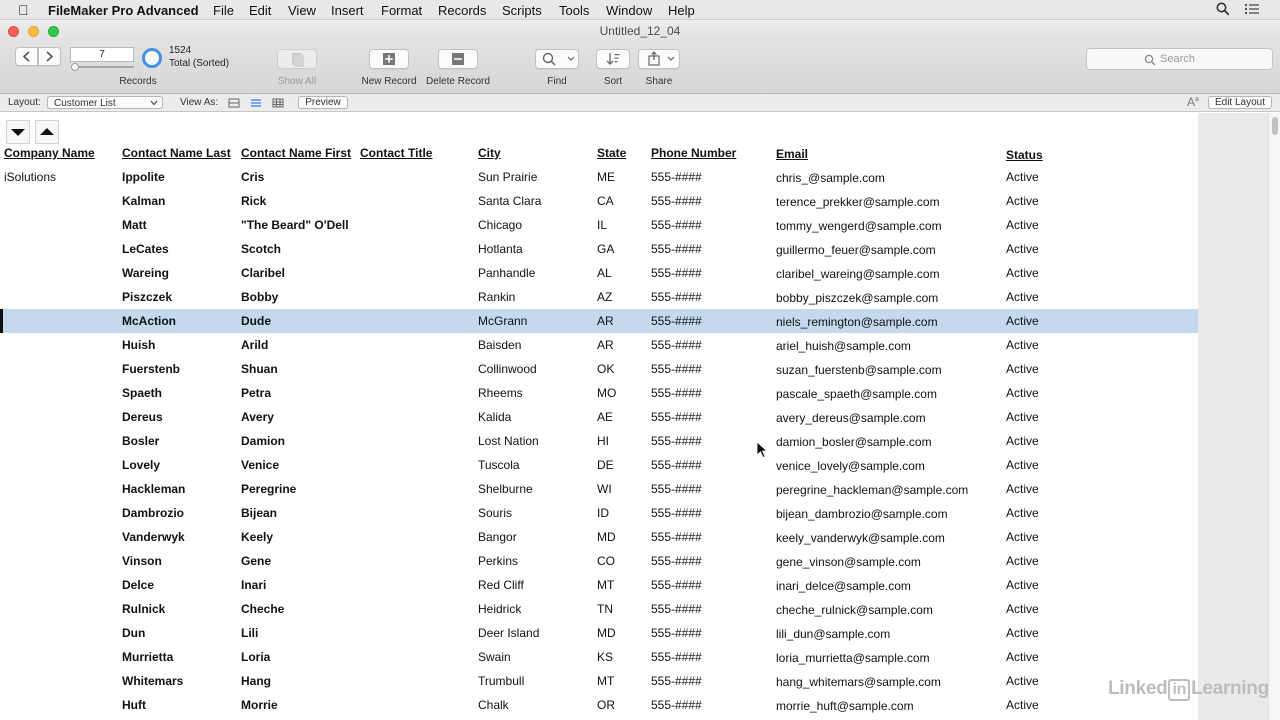  What do you see at coordinates (389, 59) in the screenshot?
I see `new-record-button` at bounding box center [389, 59].